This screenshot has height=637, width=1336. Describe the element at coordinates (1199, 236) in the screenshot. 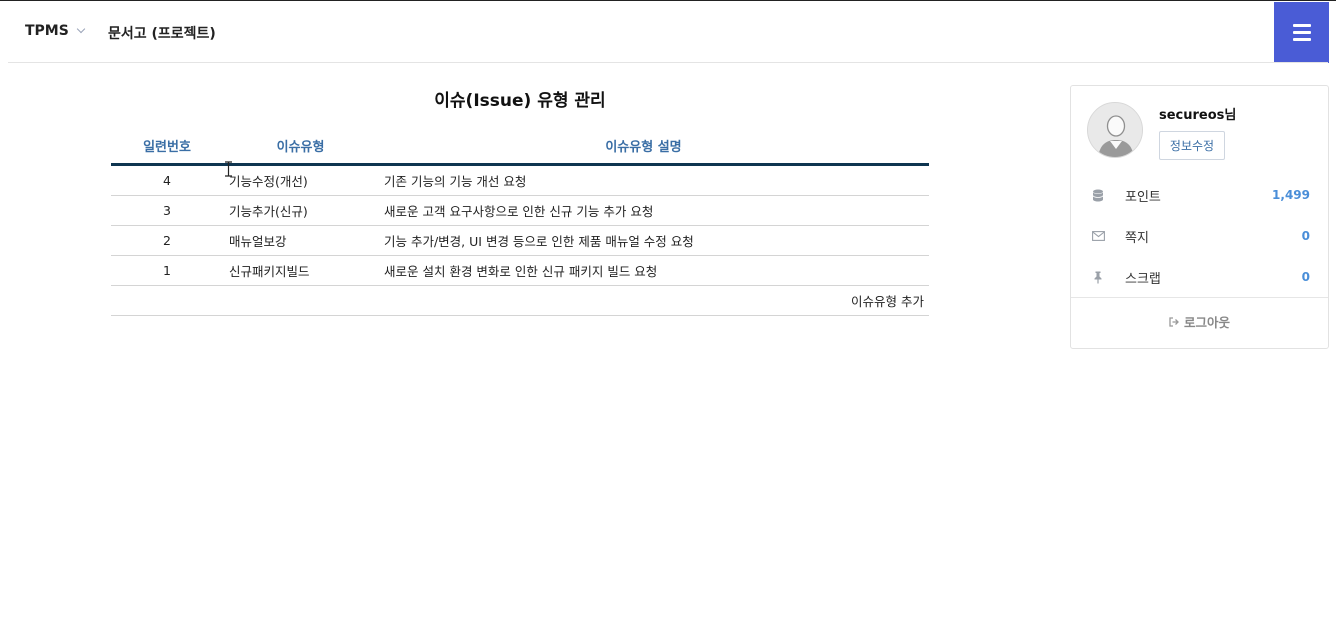

I see `stat-messages: 쪽지 0` at that location.